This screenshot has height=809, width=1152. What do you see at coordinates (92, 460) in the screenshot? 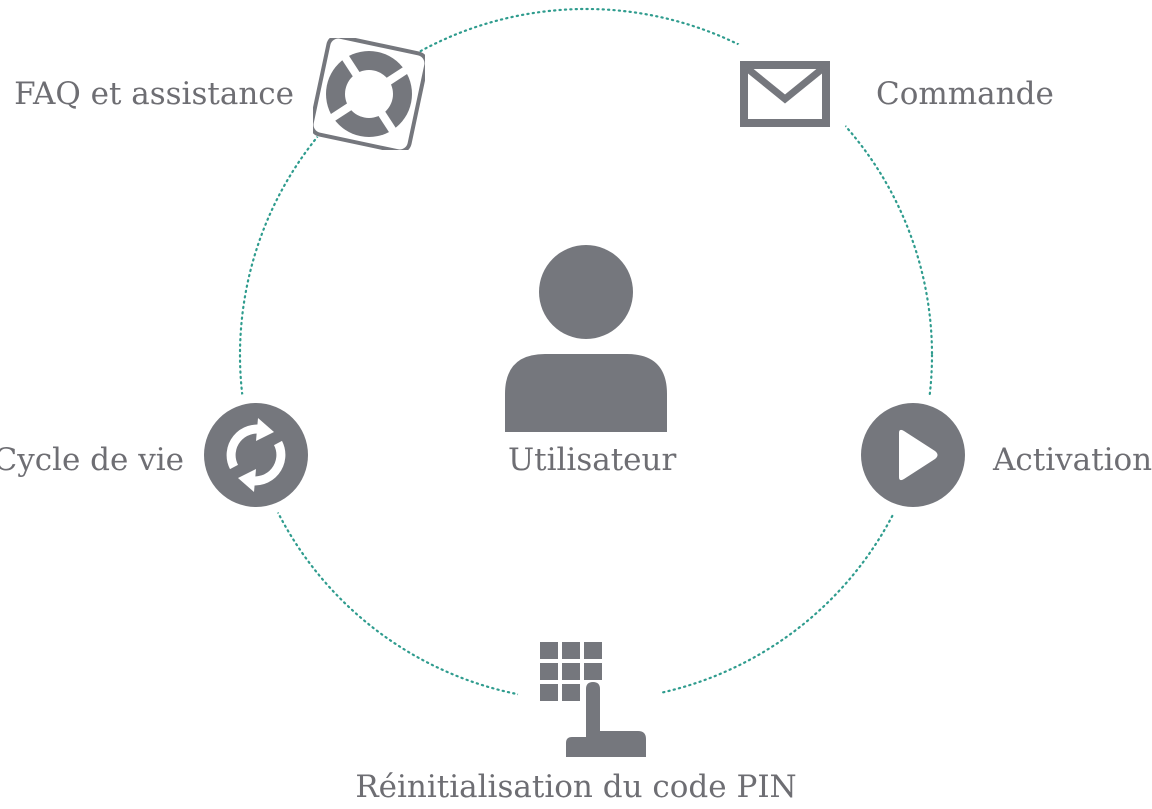
I see `cycle-label: Cycle de vie` at bounding box center [92, 460].